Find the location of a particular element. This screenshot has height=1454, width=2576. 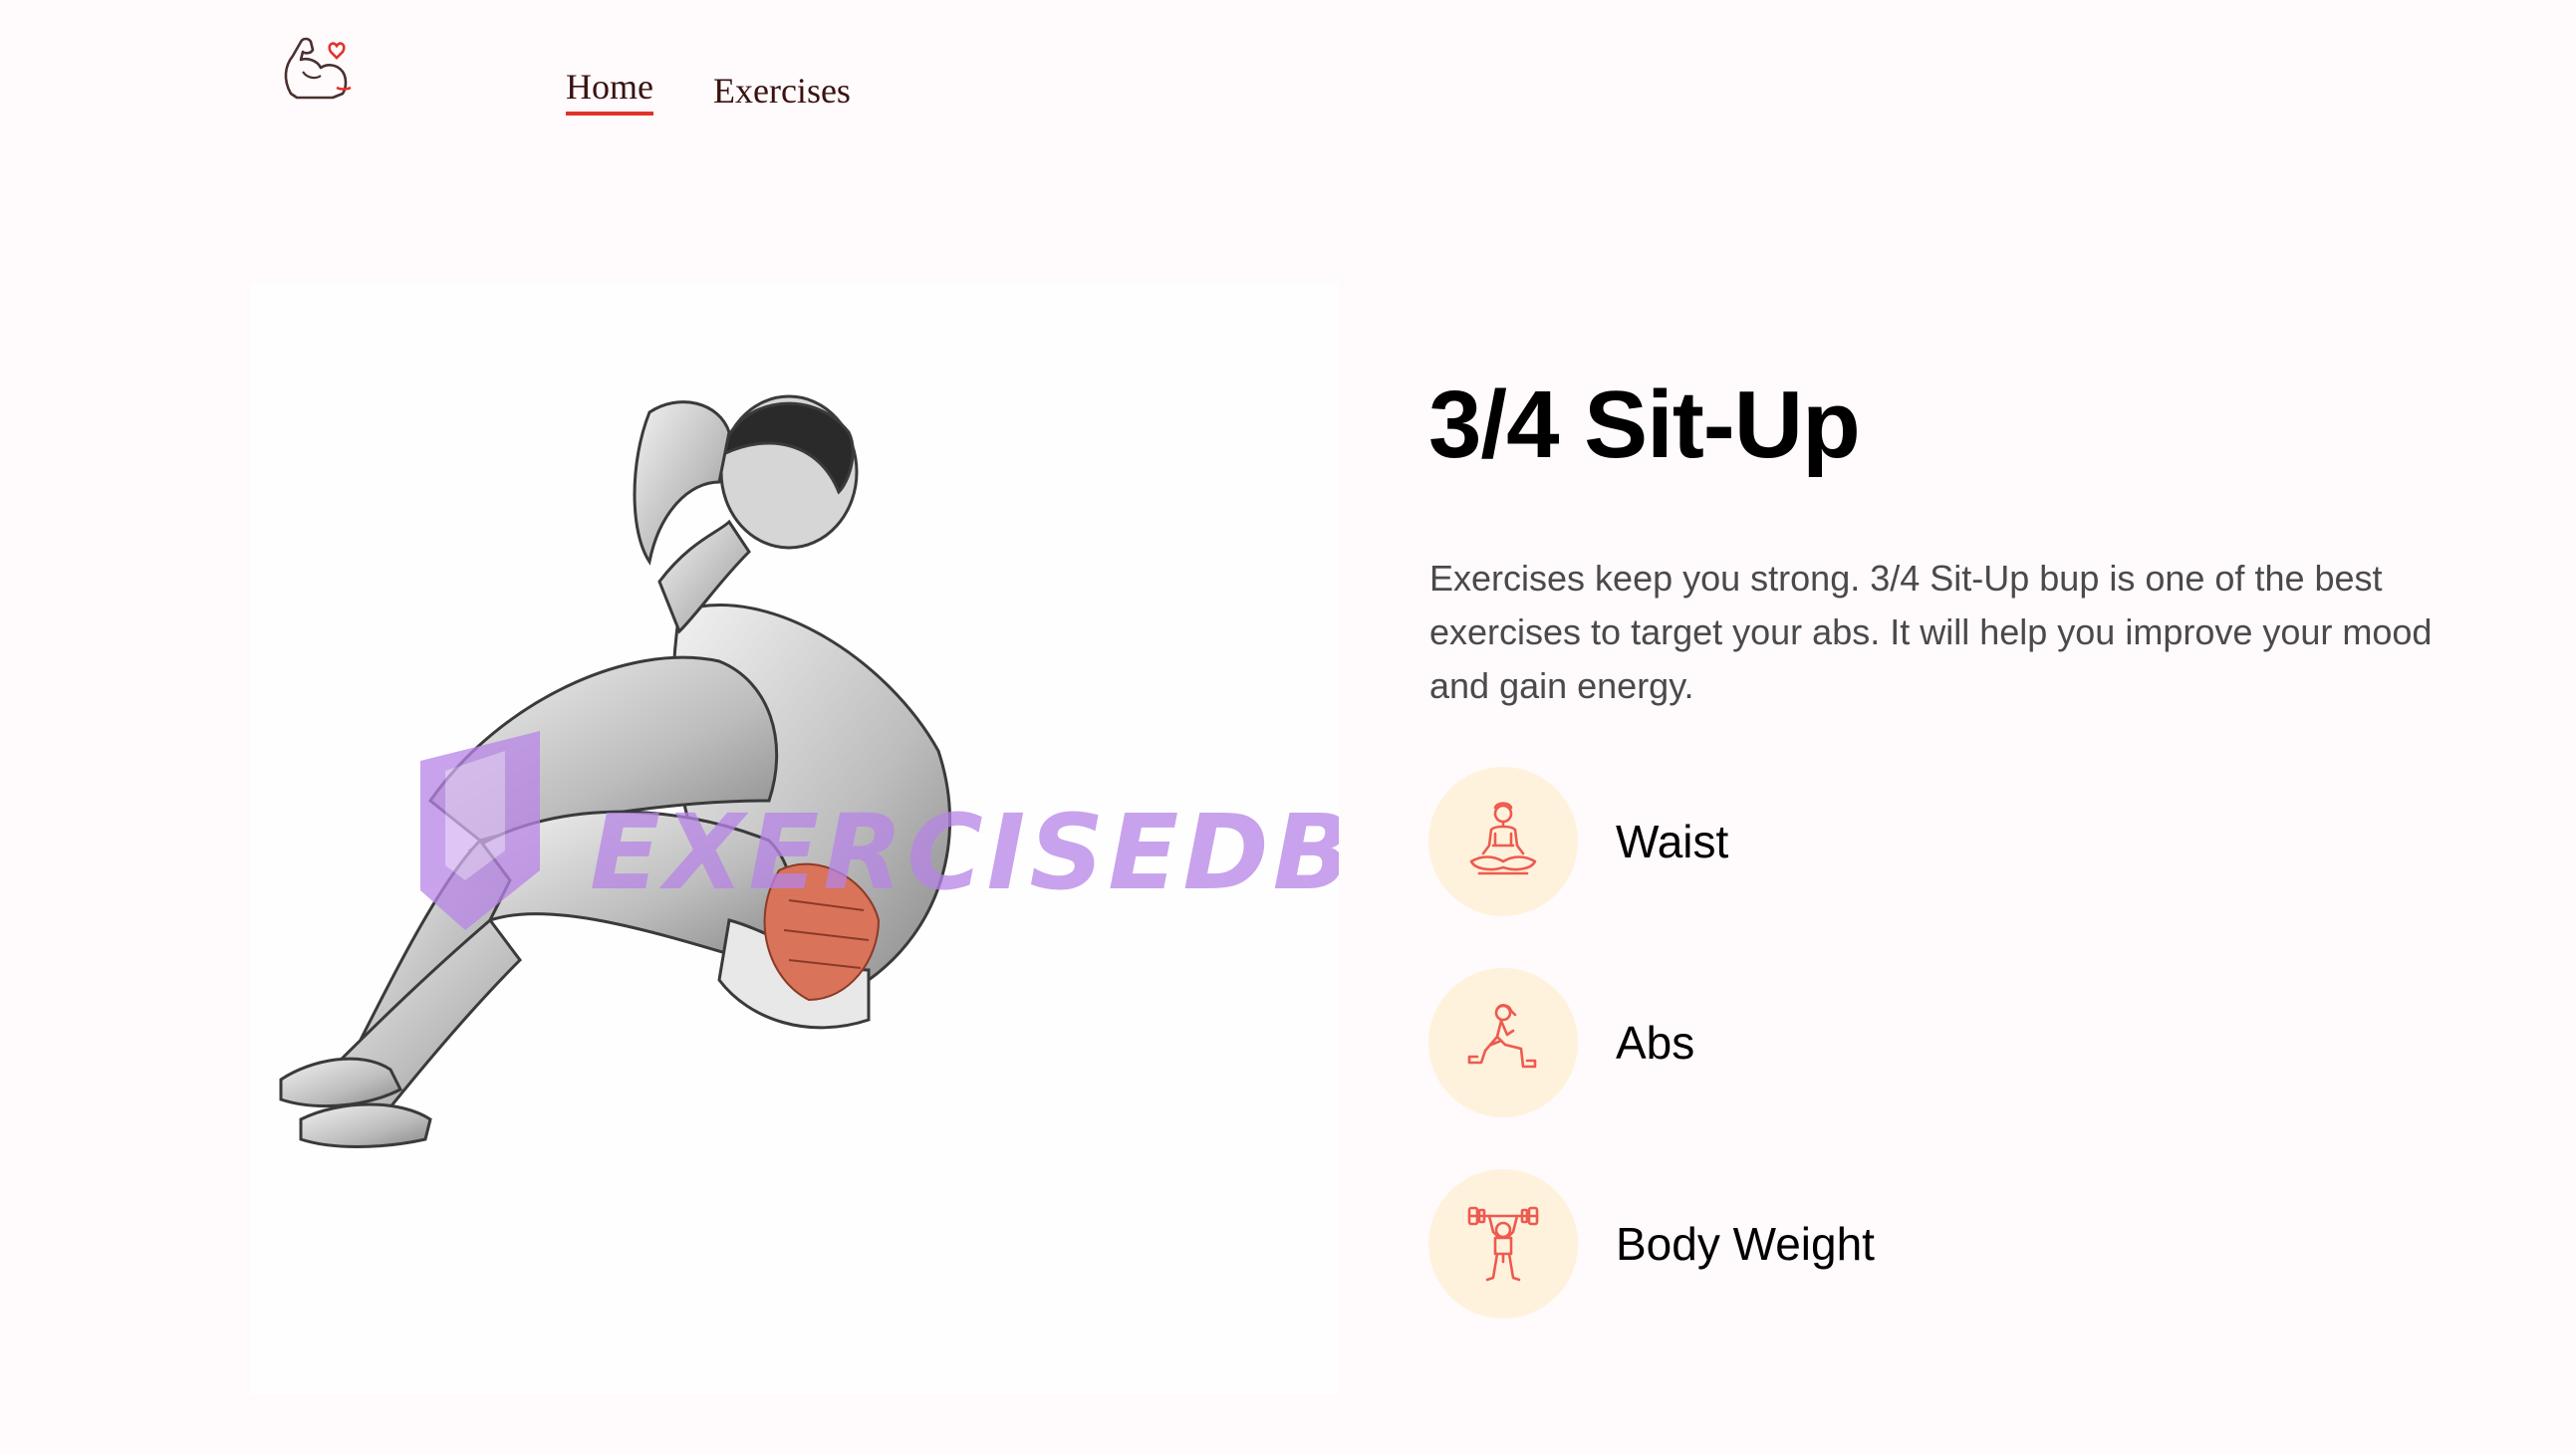

detail-label-body-part: Waist is located at coordinates (1672, 842).